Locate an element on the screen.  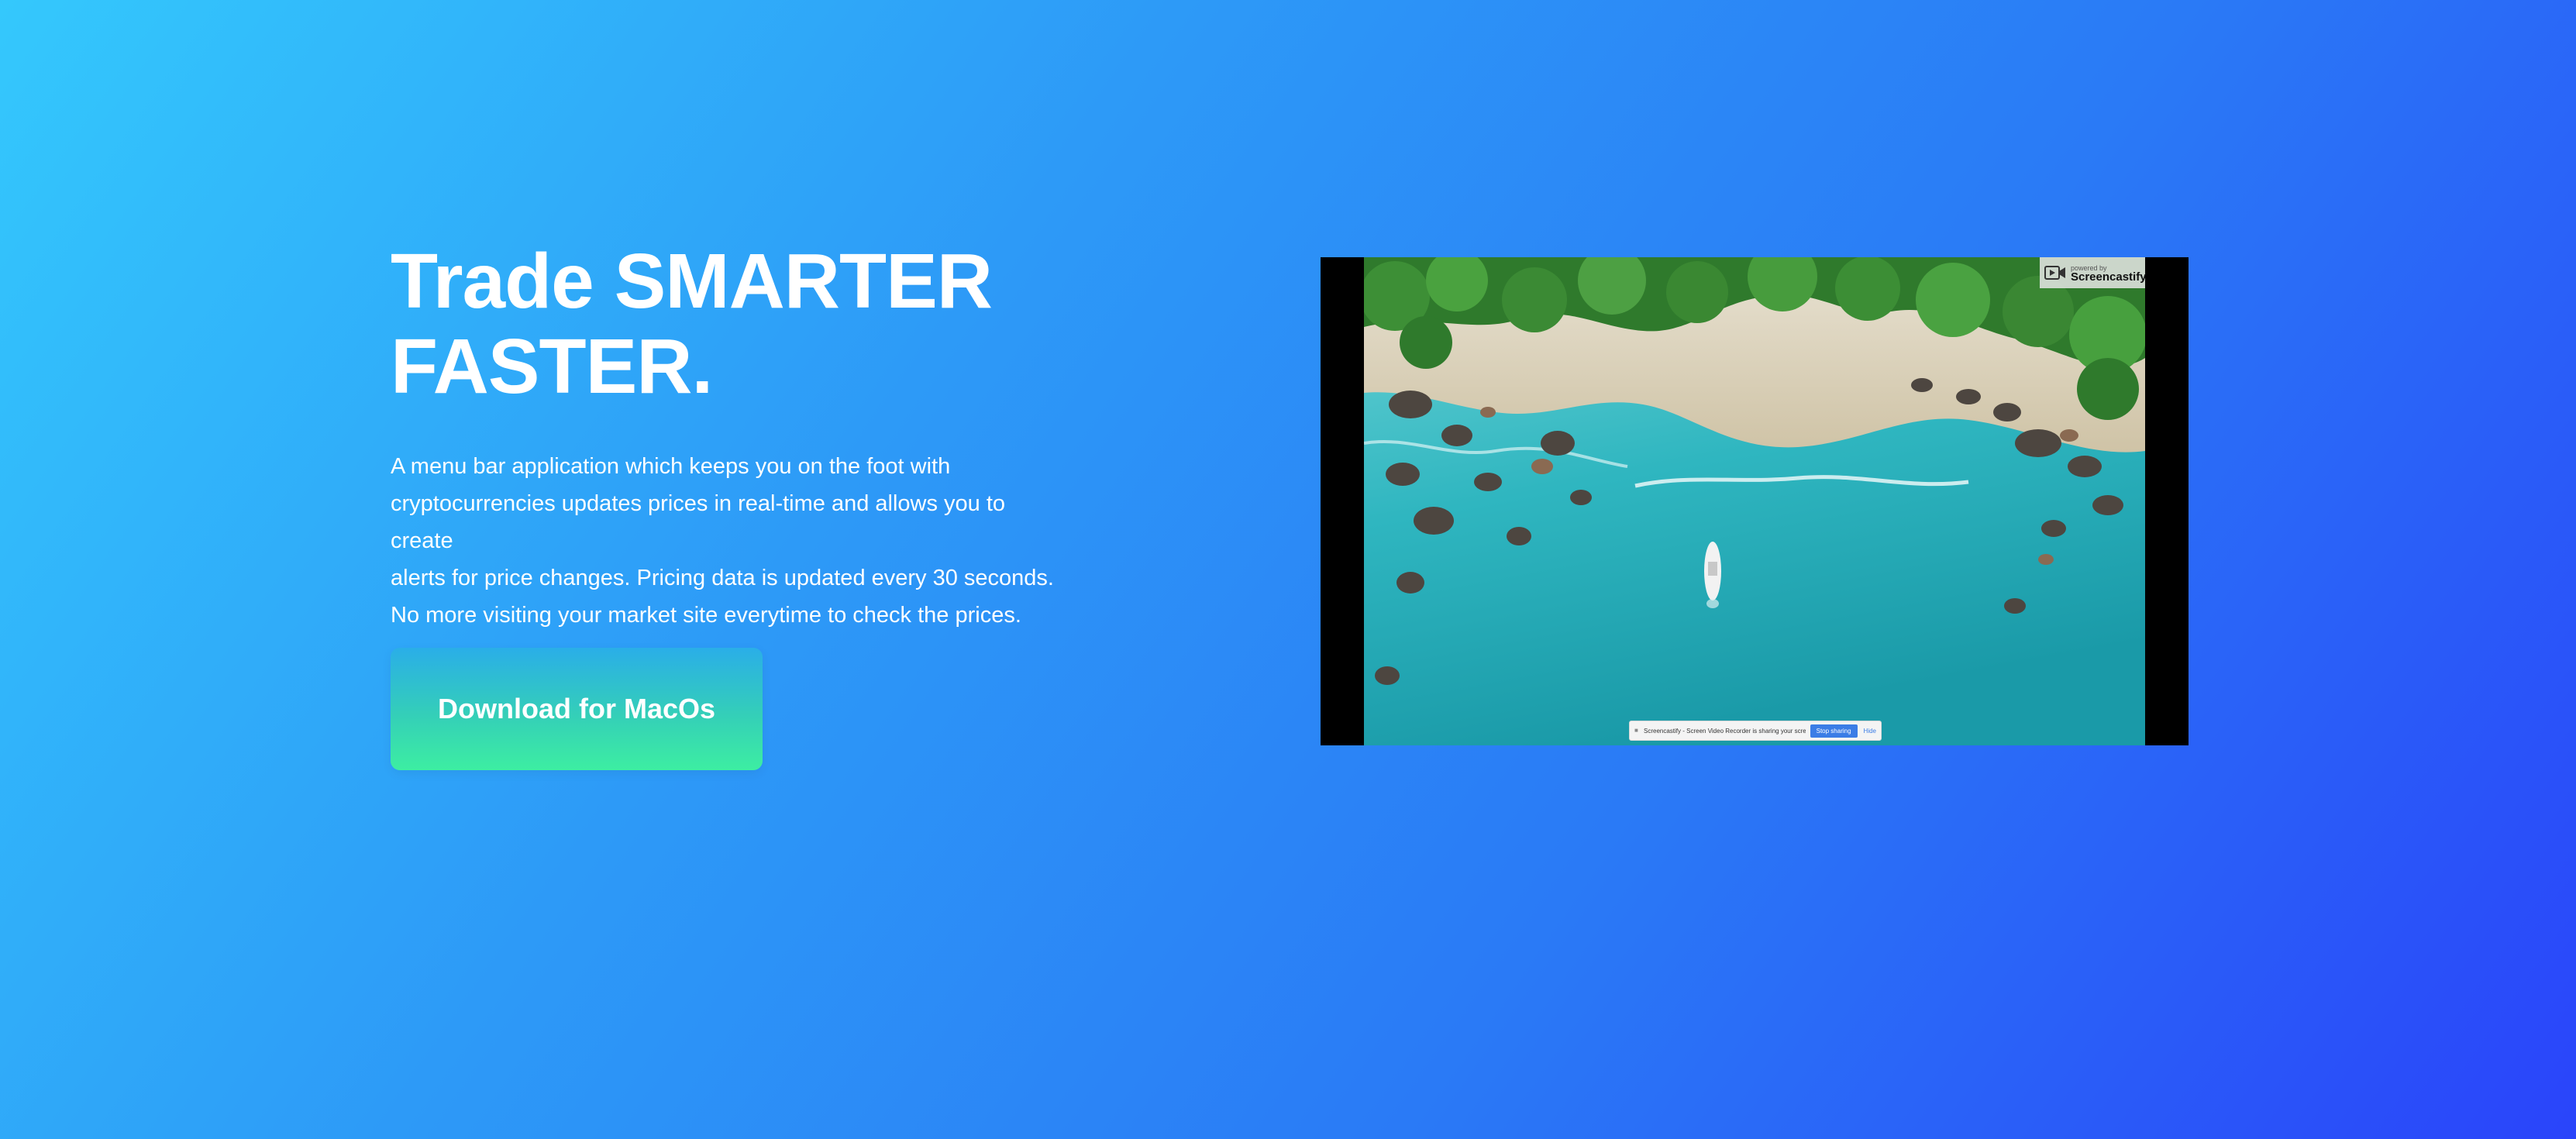
stop-sharing-button: Stop sharing is located at coordinates (1834, 731).